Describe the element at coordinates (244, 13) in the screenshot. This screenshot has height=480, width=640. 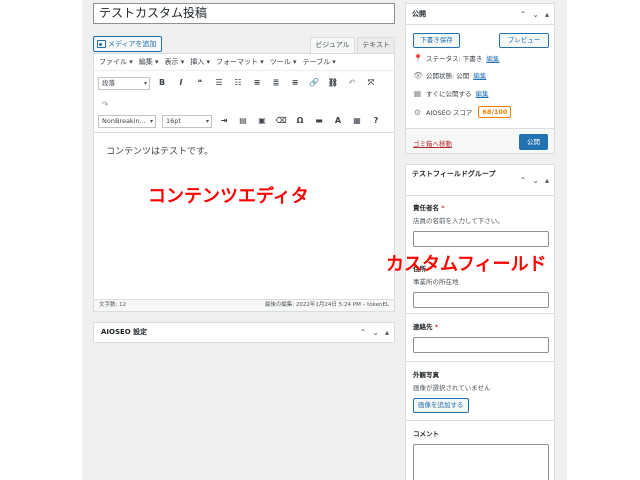
I see `post-title-input: テストカスタム投稿` at that location.